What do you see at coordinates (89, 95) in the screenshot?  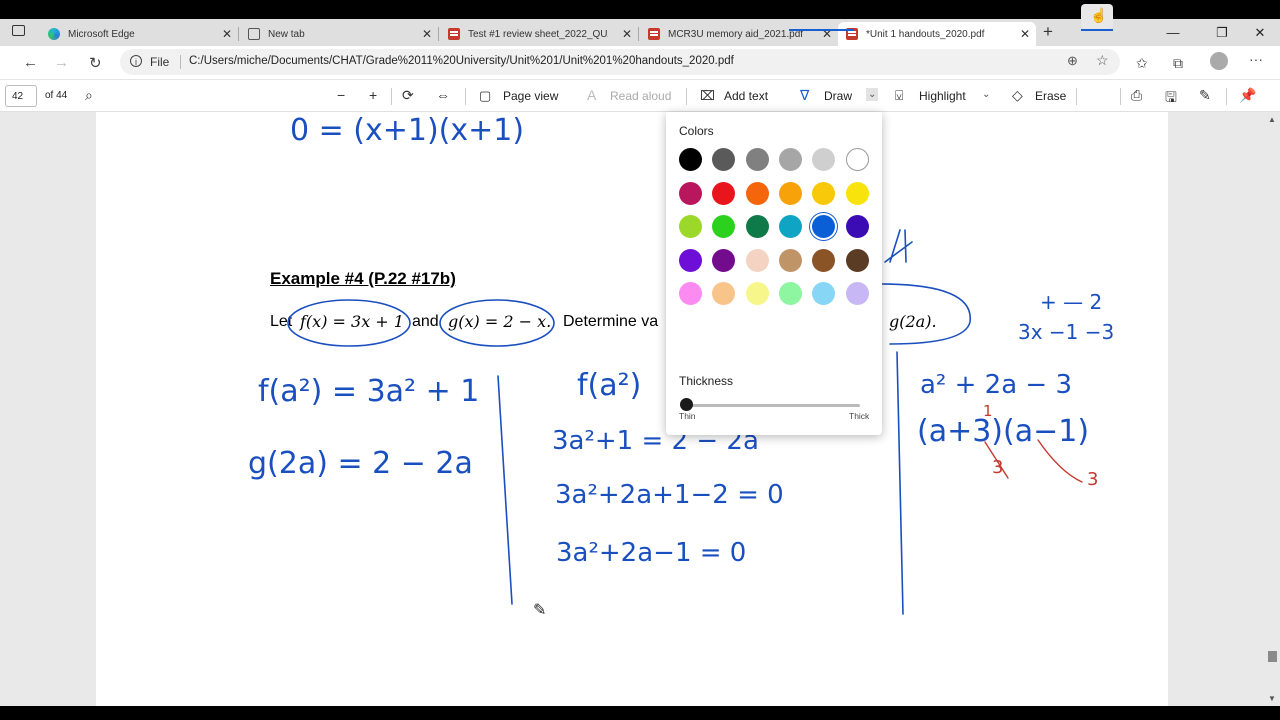 I see `search-icon: ⌕` at bounding box center [89, 95].